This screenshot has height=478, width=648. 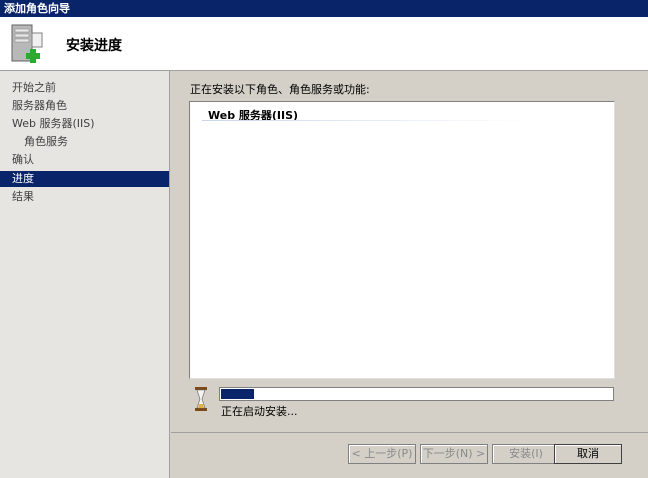 What do you see at coordinates (588, 454) in the screenshot?
I see `cancel-button: 取消` at bounding box center [588, 454].